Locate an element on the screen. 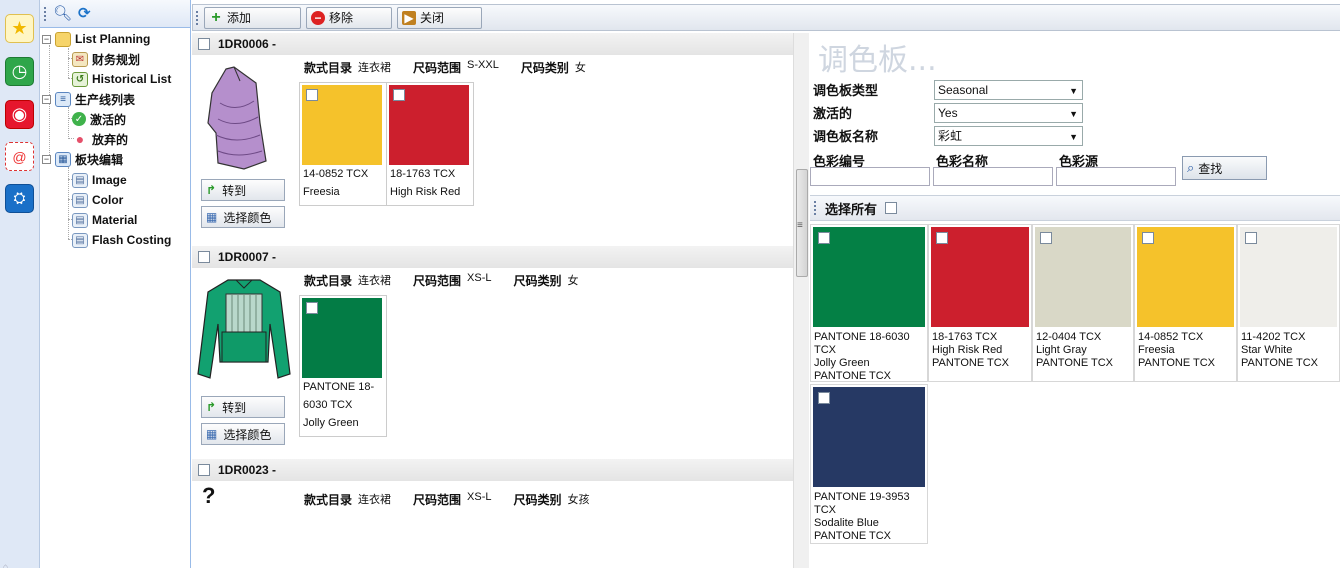 The height and width of the screenshot is (568, 1340). close-button: ▶ 关闭 is located at coordinates (439, 17).